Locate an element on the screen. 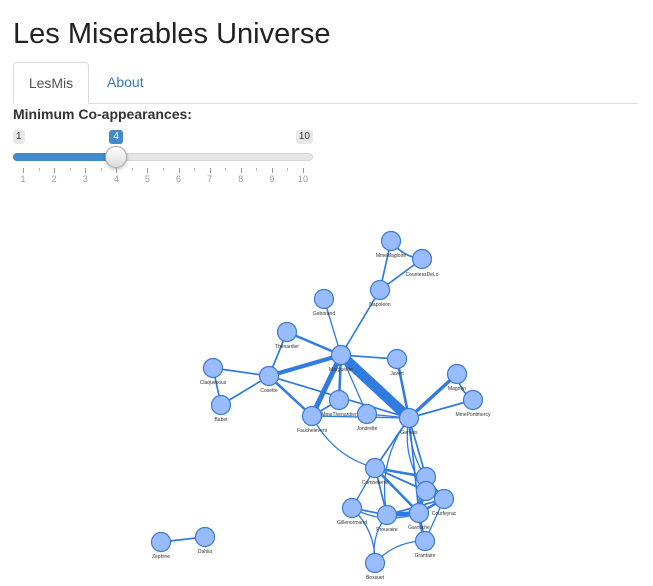 The height and width of the screenshot is (586, 653). slider-tick-label: 7 is located at coordinates (210, 179).